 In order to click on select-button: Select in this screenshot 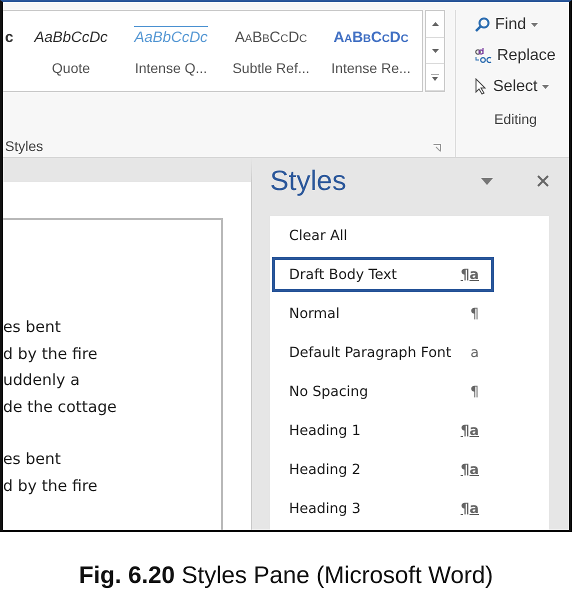, I will do `click(515, 86)`.